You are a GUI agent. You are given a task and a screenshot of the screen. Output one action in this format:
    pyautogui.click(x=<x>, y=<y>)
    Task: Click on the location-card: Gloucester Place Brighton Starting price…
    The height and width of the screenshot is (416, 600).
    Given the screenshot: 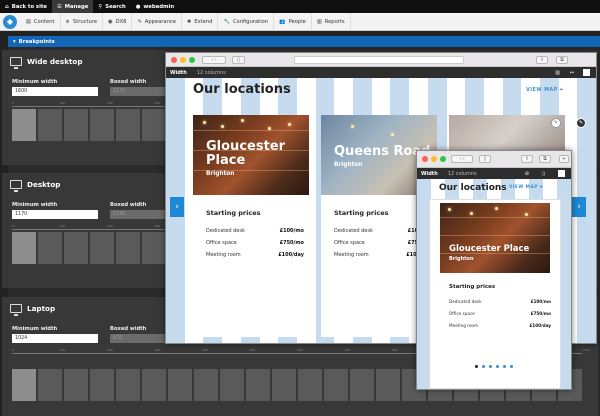 What is the action you would take?
    pyautogui.click(x=495, y=294)
    